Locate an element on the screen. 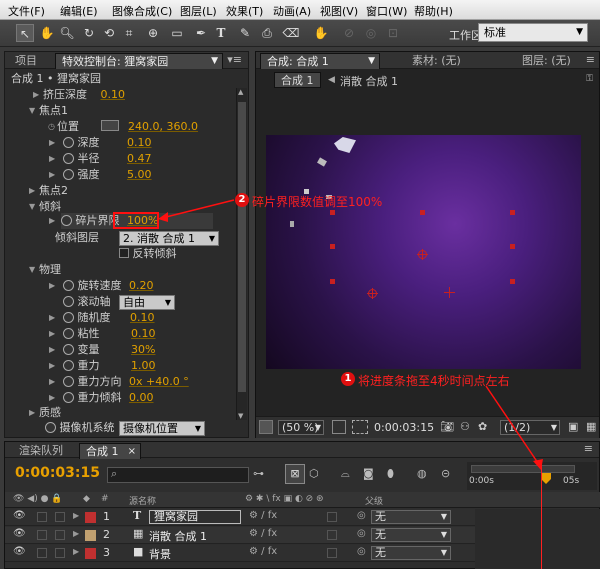 The image size is (600, 569). eraser-tool-icon: ⌫ is located at coordinates (291, 33).